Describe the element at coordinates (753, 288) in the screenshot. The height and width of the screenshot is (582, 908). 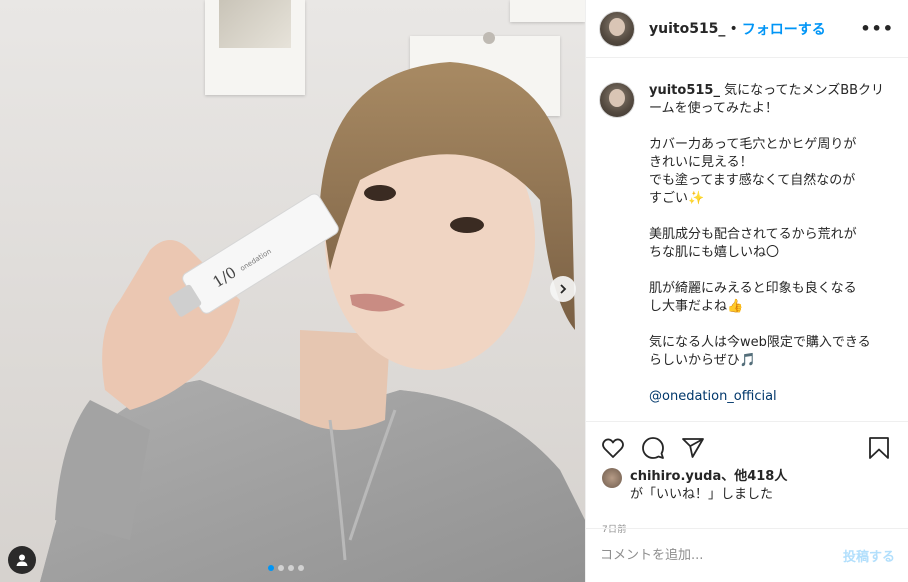
I see `caption-line: 肌が綺麗にみえると印象も良くなる` at that location.